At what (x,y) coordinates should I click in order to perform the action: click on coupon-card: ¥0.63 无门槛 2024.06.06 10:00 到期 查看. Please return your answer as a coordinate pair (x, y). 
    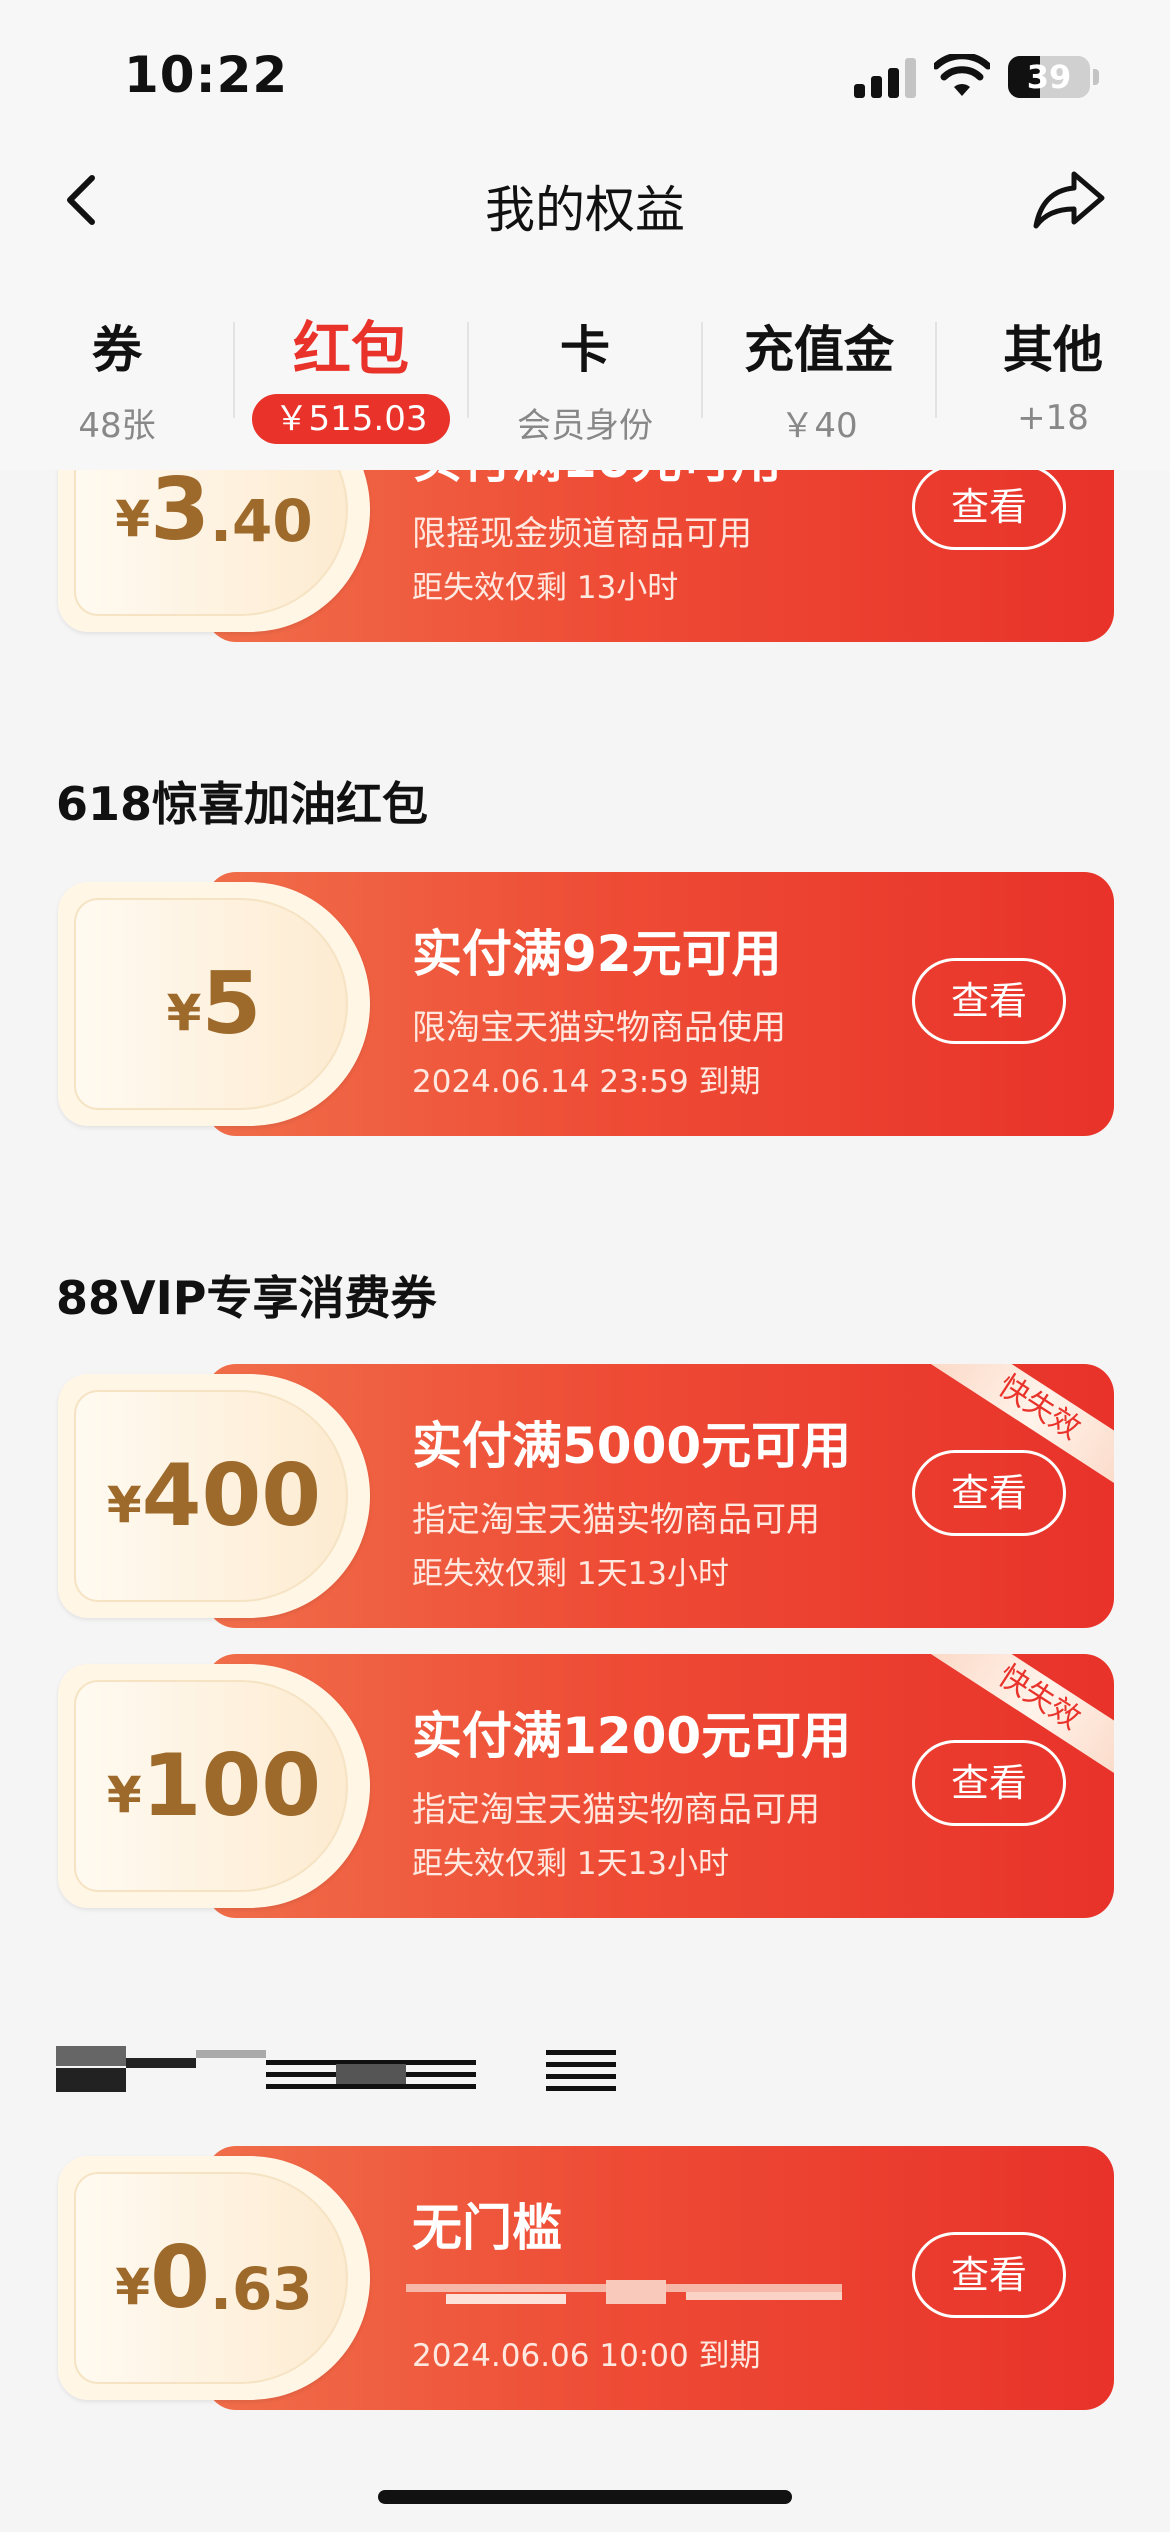
    Looking at the image, I should click on (586, 2278).